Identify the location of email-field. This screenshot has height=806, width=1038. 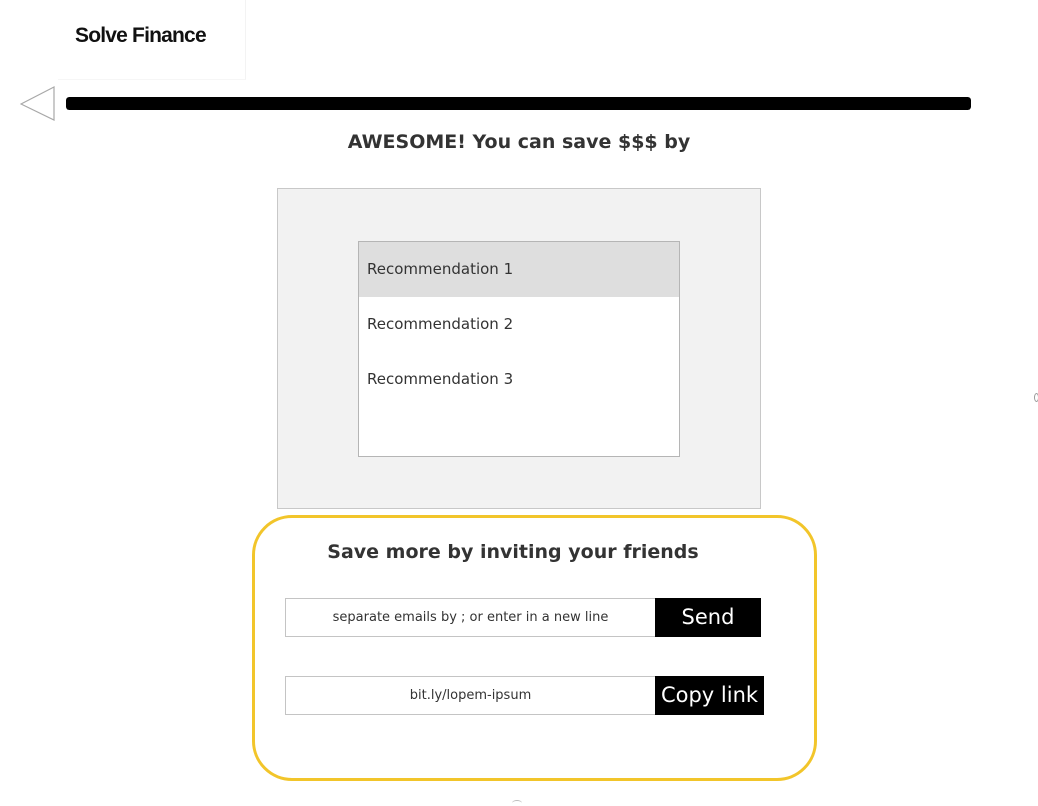
(470, 617).